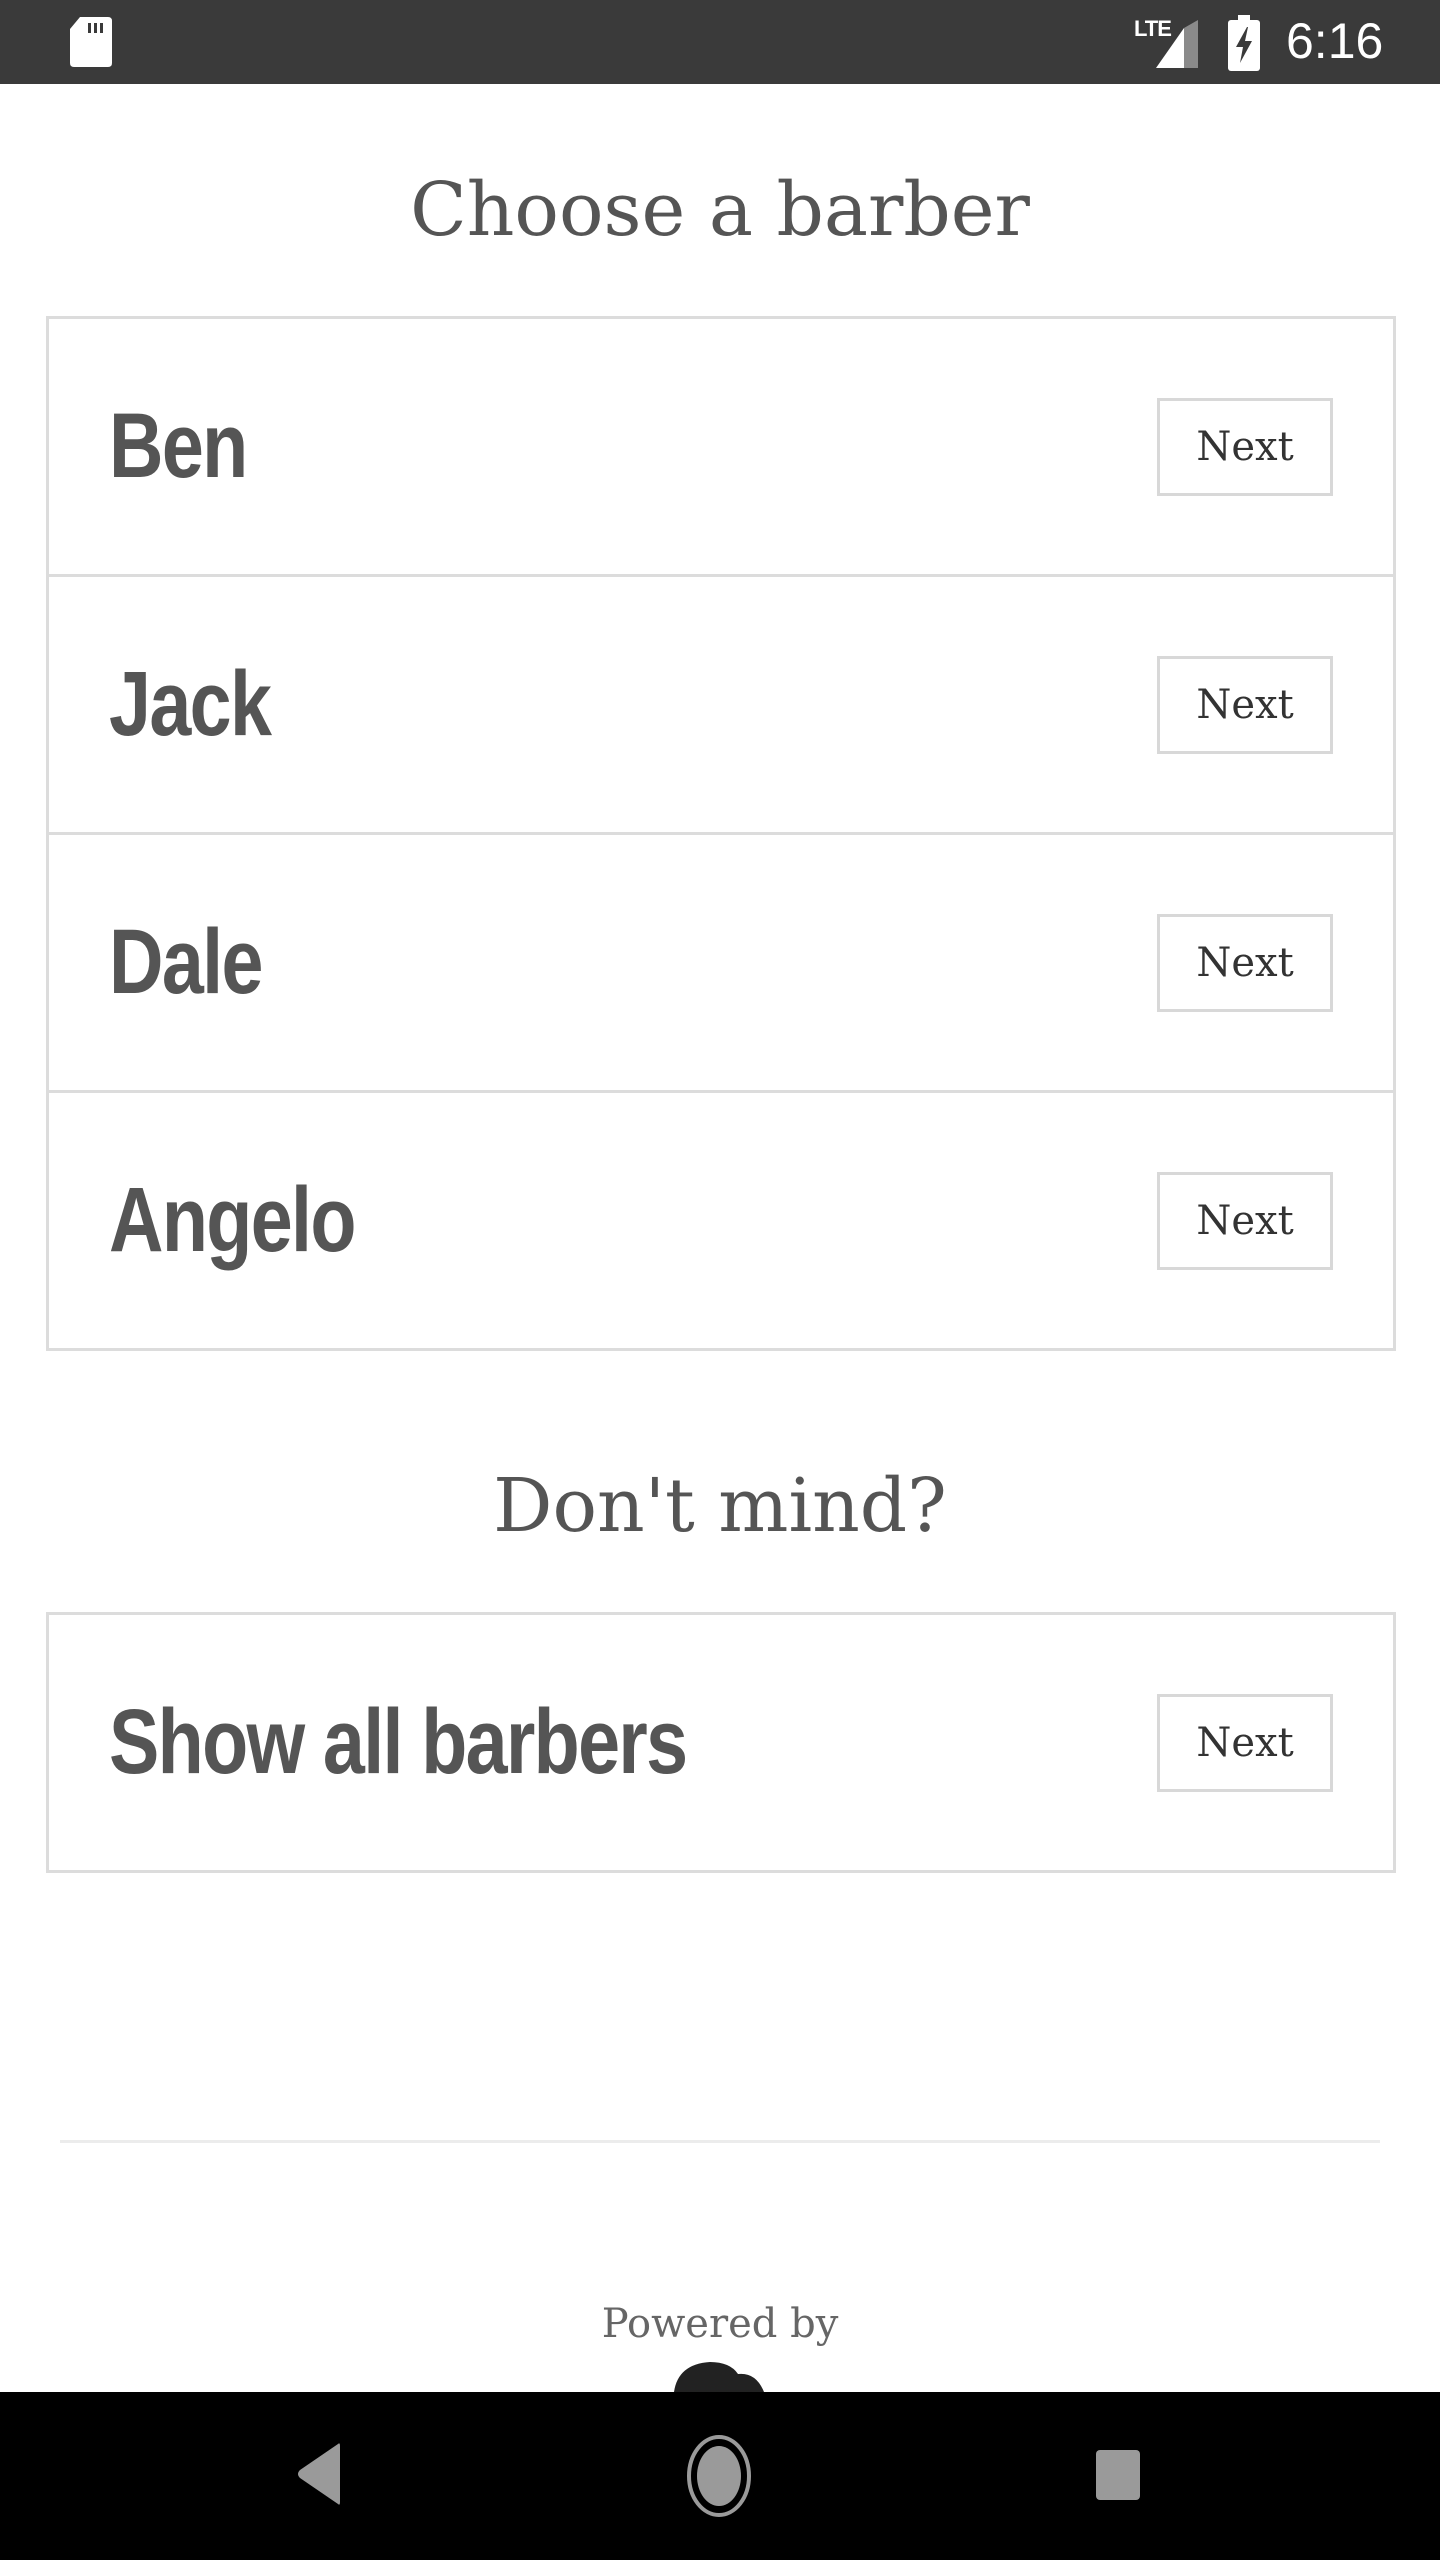 This screenshot has width=1440, height=2560. Describe the element at coordinates (1244, 43) in the screenshot. I see `battery-charging-icon` at that location.